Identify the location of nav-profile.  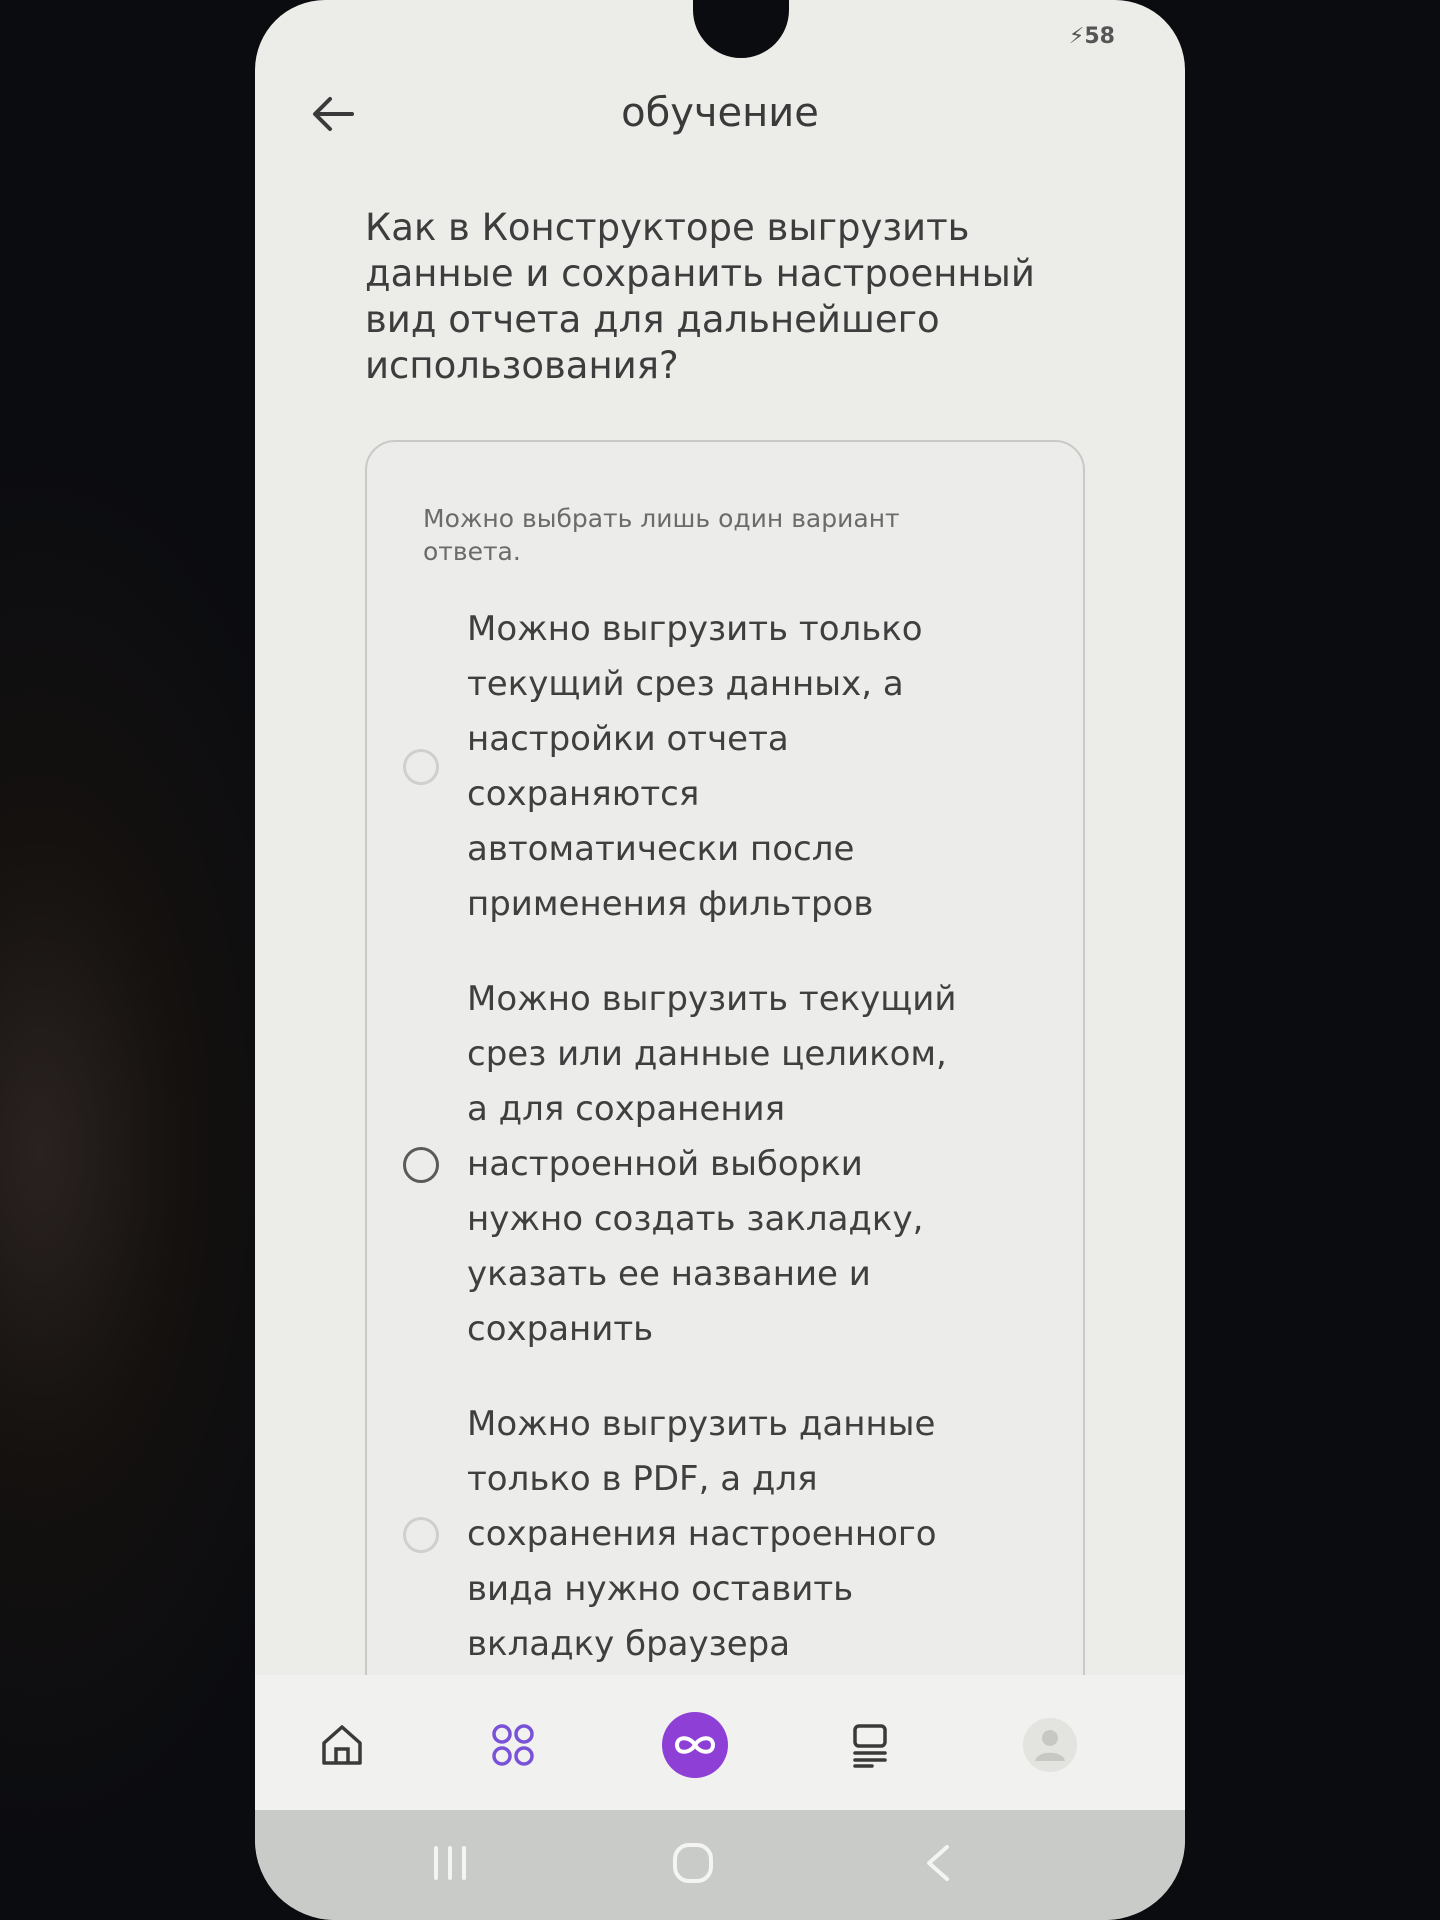
(1050, 1745).